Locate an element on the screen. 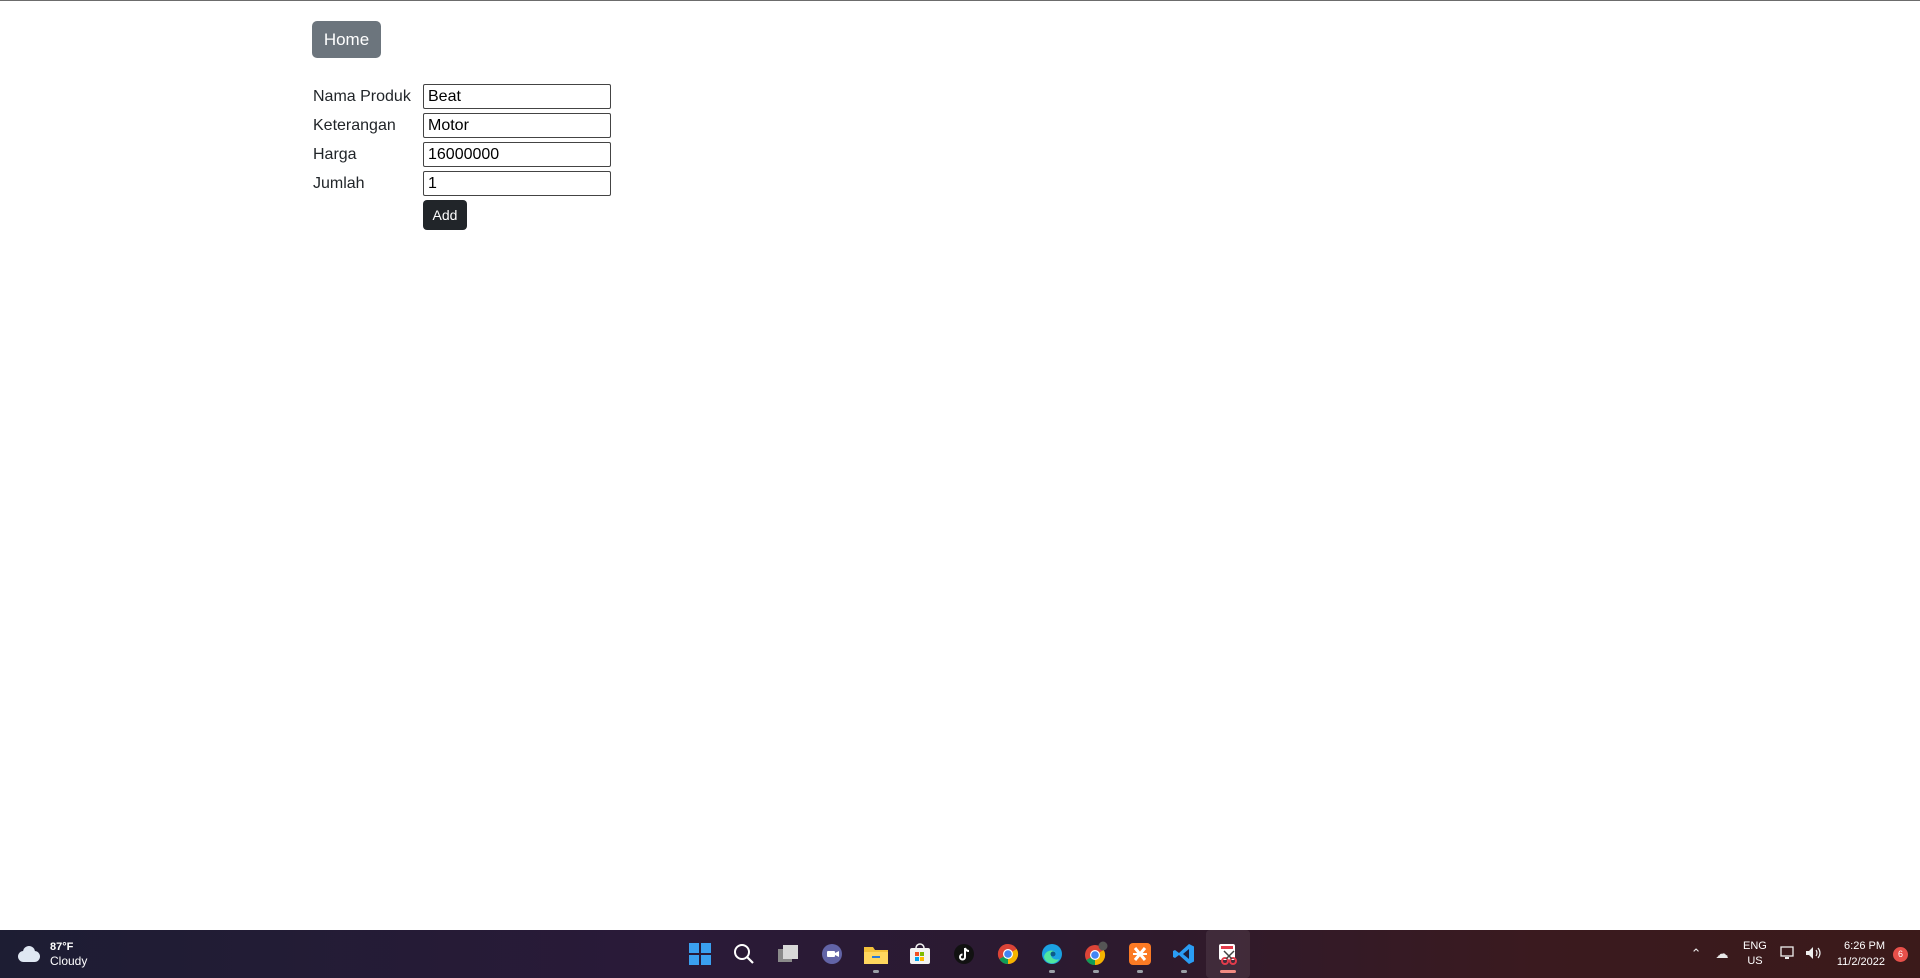 The width and height of the screenshot is (1920, 978). form-row-harga: Harga is located at coordinates (463, 155).